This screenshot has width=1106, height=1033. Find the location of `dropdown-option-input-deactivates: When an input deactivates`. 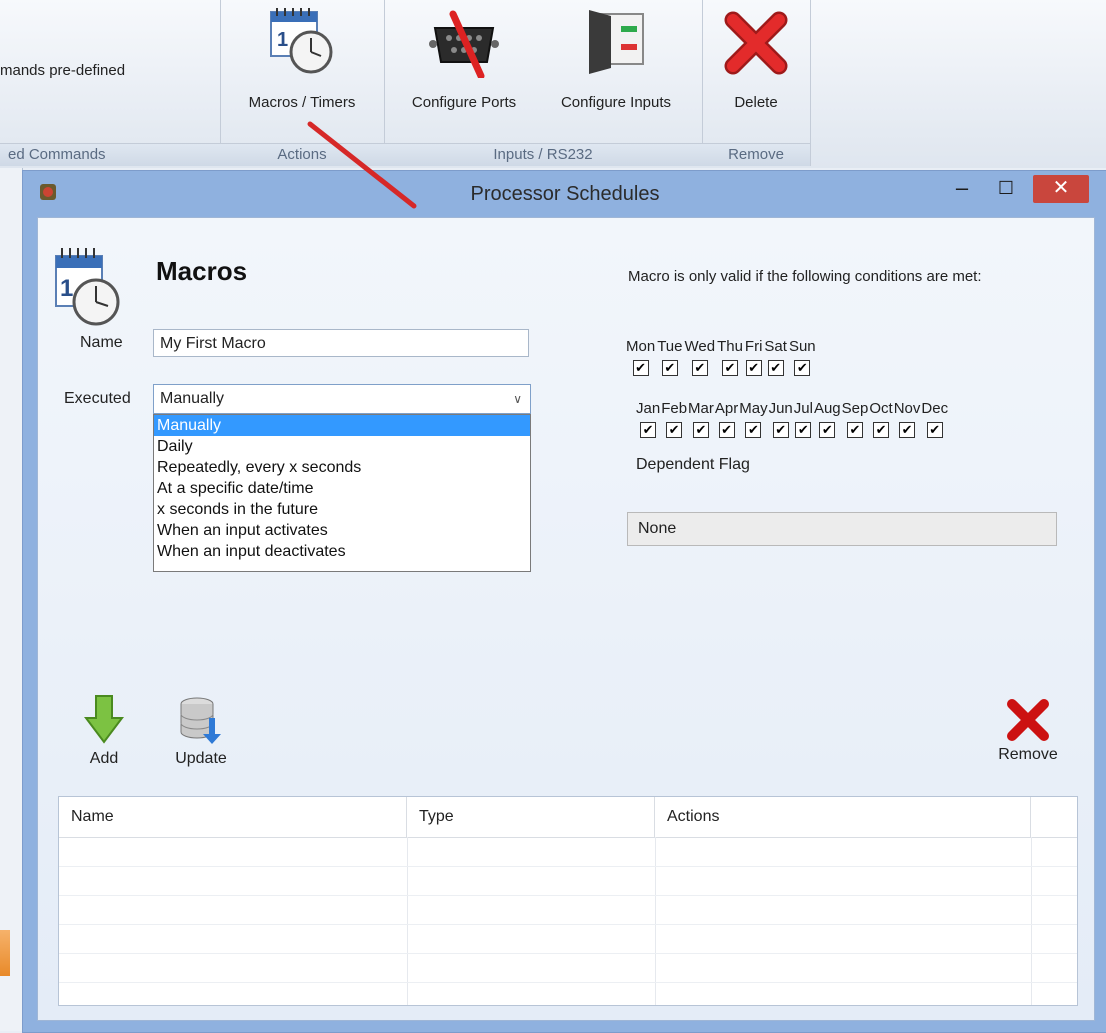

dropdown-option-input-deactivates: When an input deactivates is located at coordinates (342, 551).